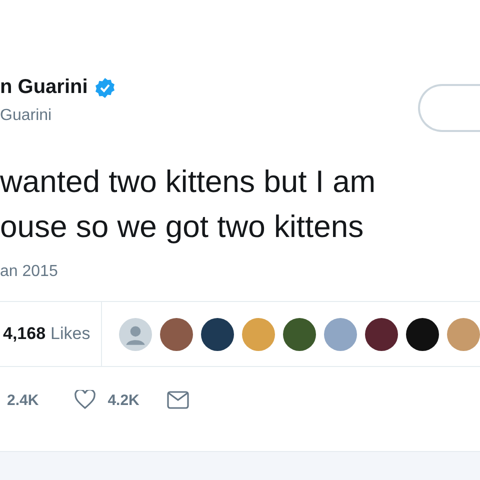  Describe the element at coordinates (70, 334) in the screenshot. I see `likes-label: Likes` at that location.